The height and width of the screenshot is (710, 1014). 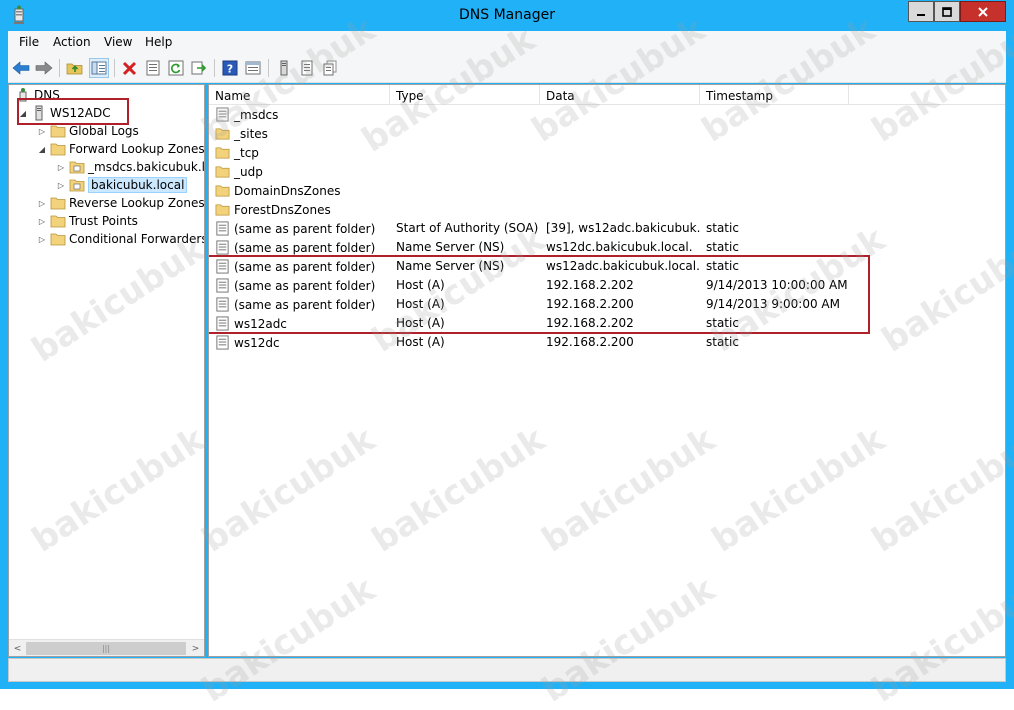 I want to click on menu-view: View, so click(x=118, y=42).